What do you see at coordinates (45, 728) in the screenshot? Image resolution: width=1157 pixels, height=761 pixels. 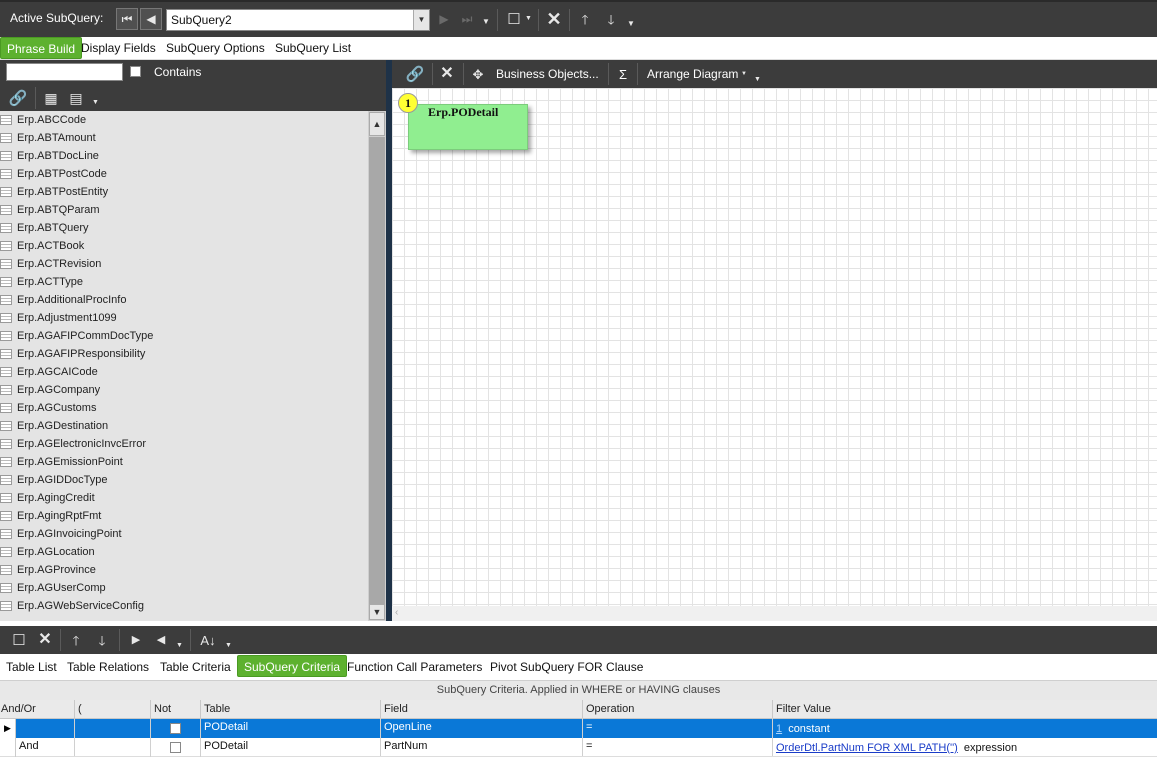 I see `cell-andor` at bounding box center [45, 728].